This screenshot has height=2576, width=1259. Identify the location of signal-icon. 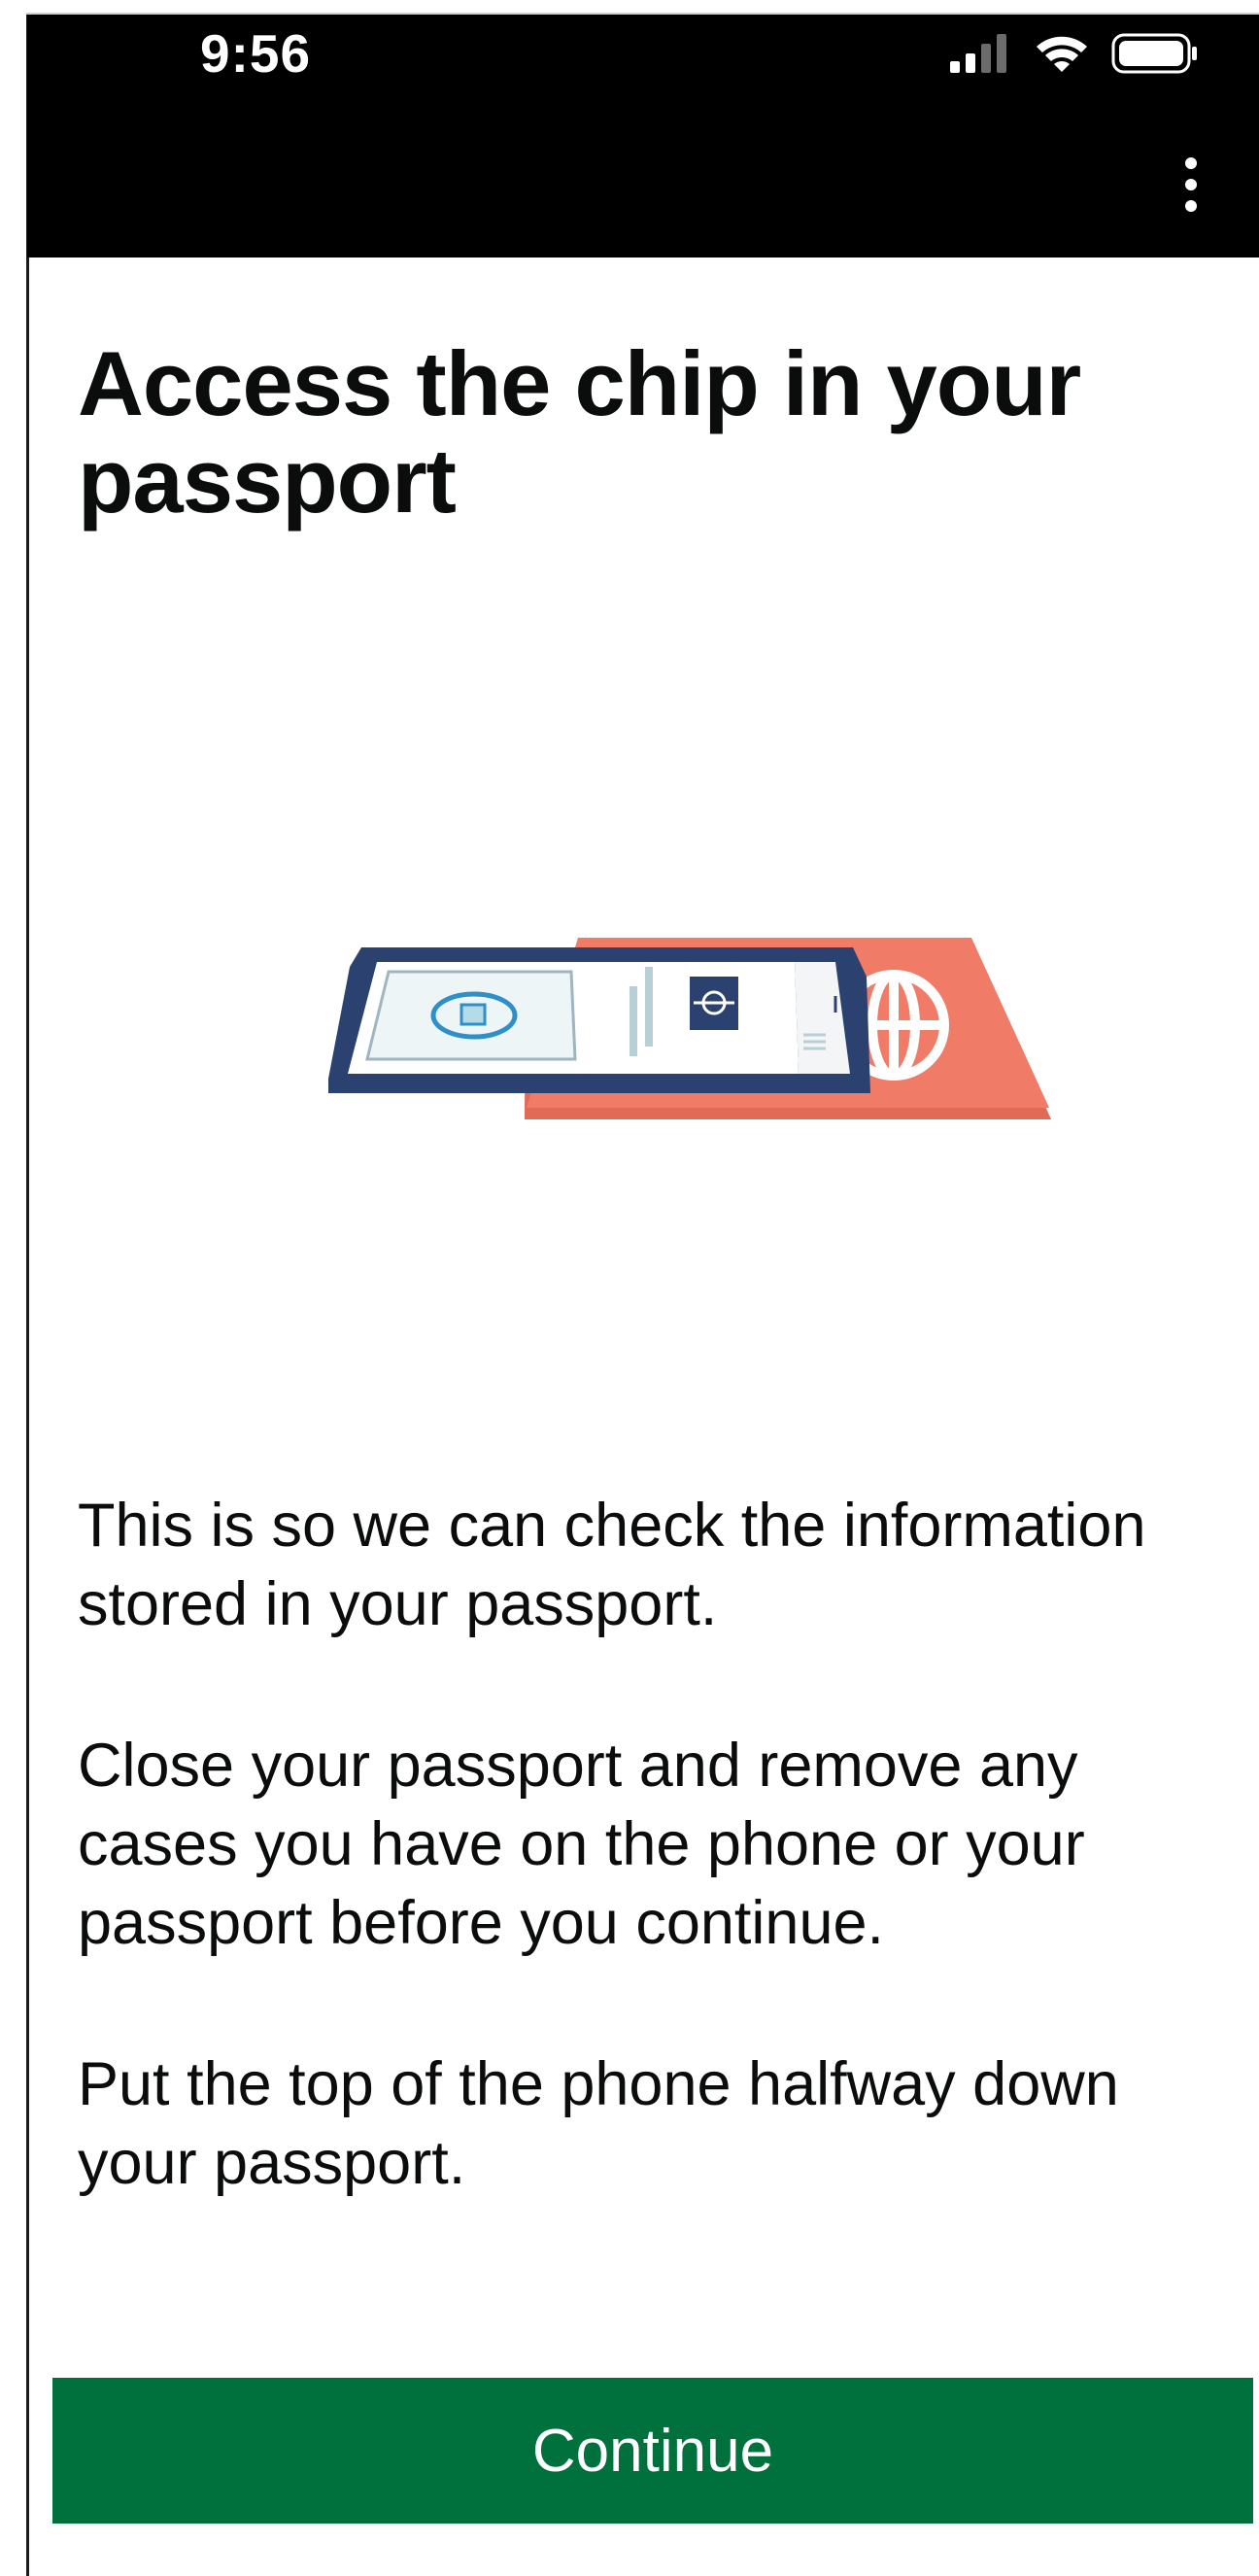
(978, 53).